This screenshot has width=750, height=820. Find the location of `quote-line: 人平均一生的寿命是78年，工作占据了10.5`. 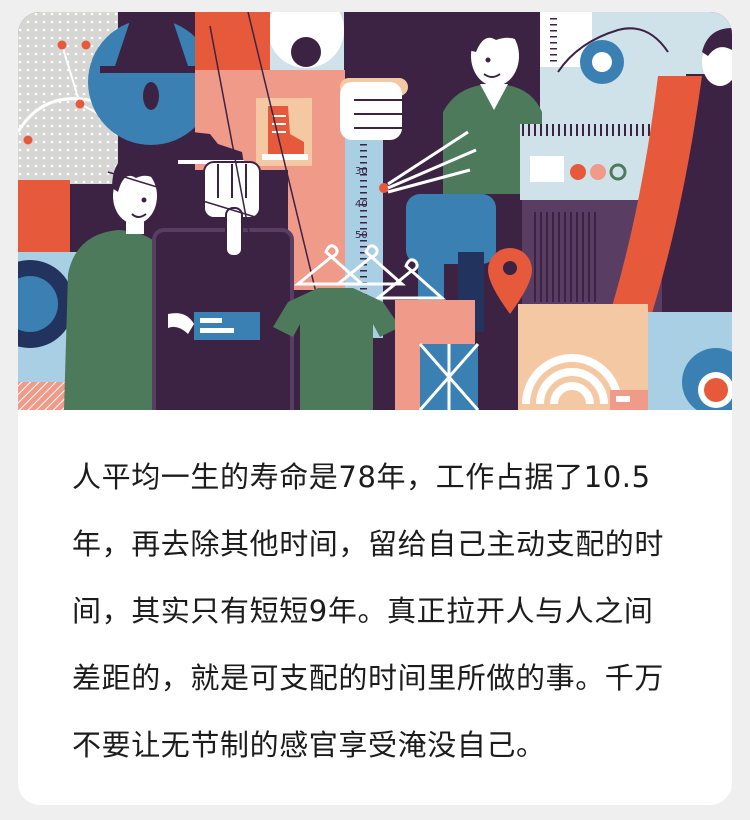

quote-line: 人平均一生的寿命是78年，工作占据了10.5 is located at coordinates (361, 477).